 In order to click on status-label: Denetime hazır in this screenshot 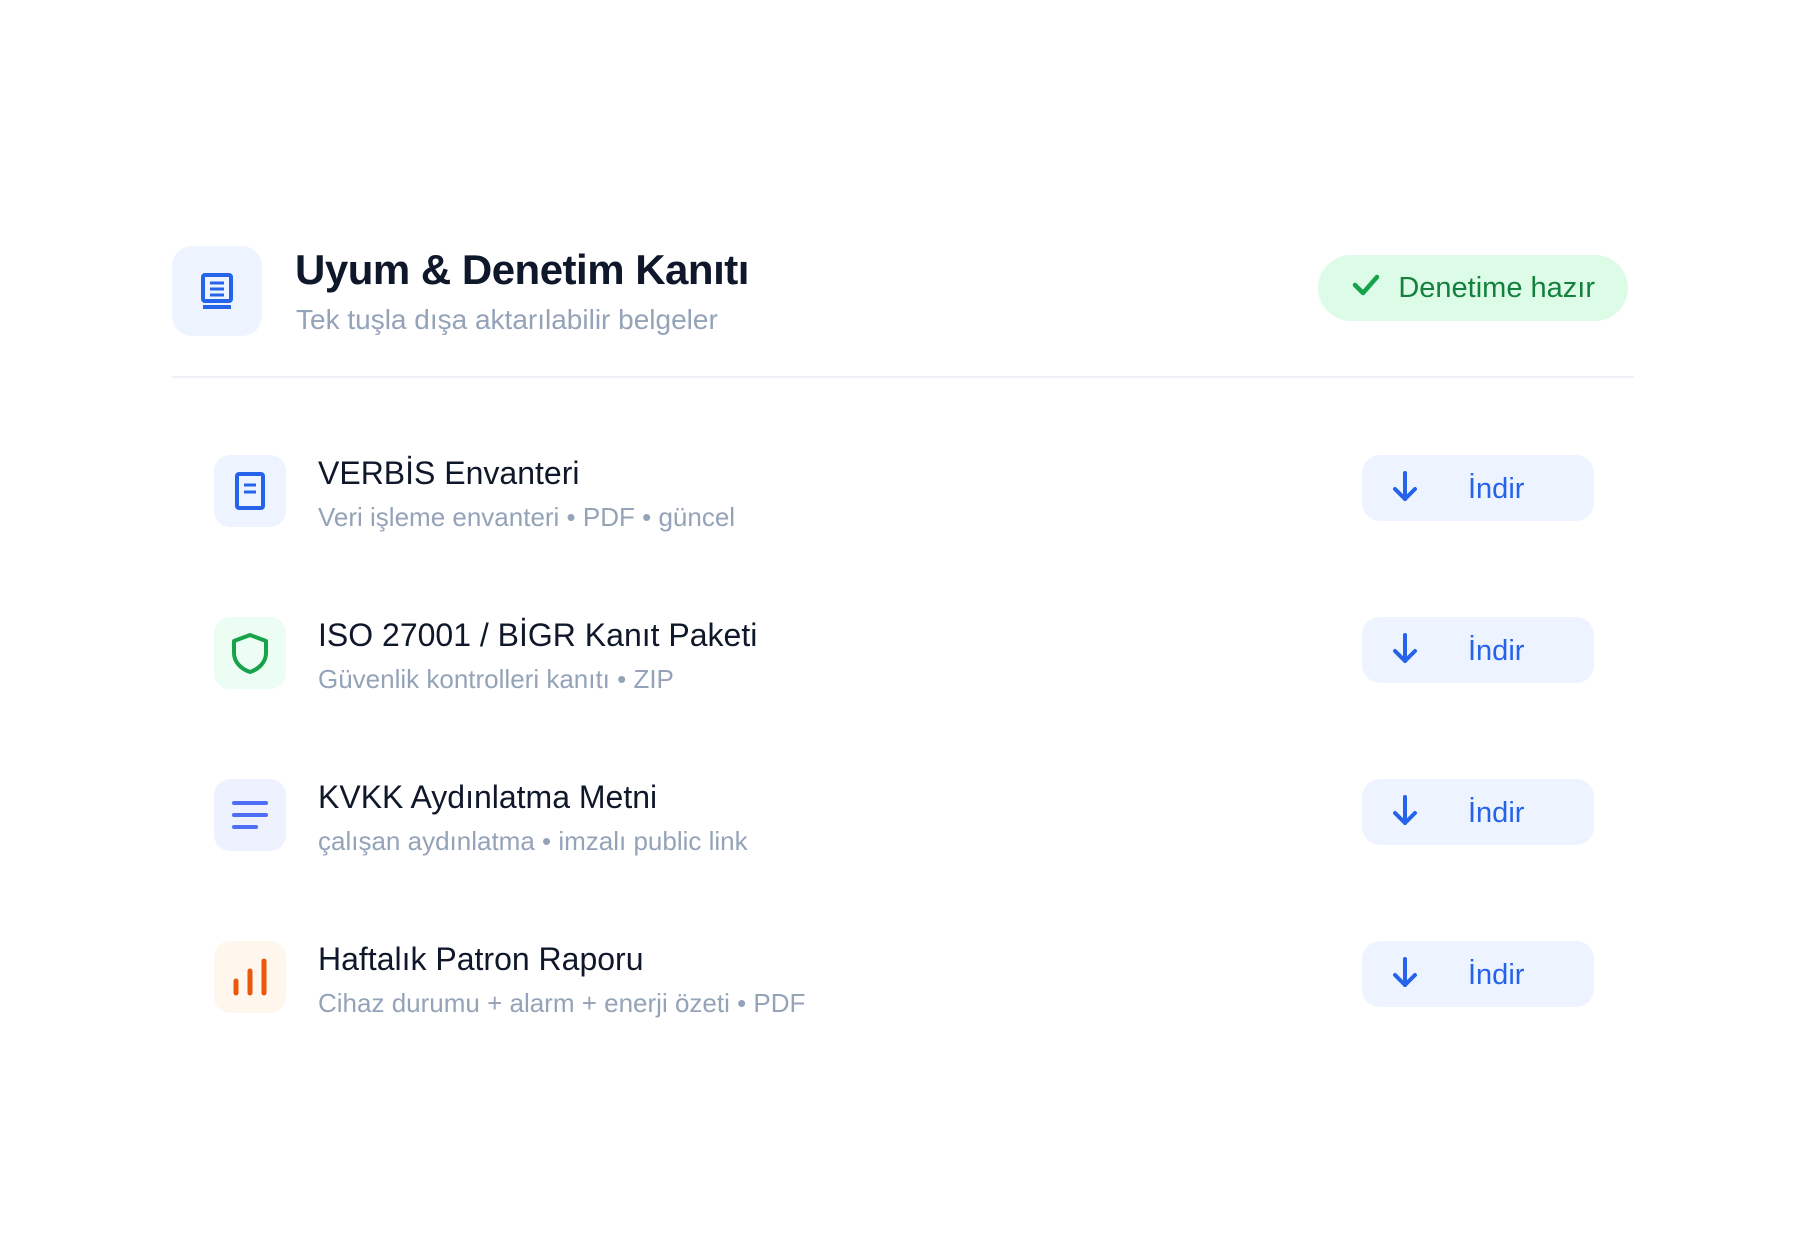, I will do `click(1496, 287)`.